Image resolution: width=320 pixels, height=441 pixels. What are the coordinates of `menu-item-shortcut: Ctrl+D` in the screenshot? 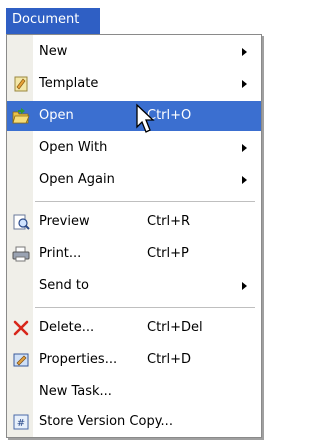 It's located at (169, 359).